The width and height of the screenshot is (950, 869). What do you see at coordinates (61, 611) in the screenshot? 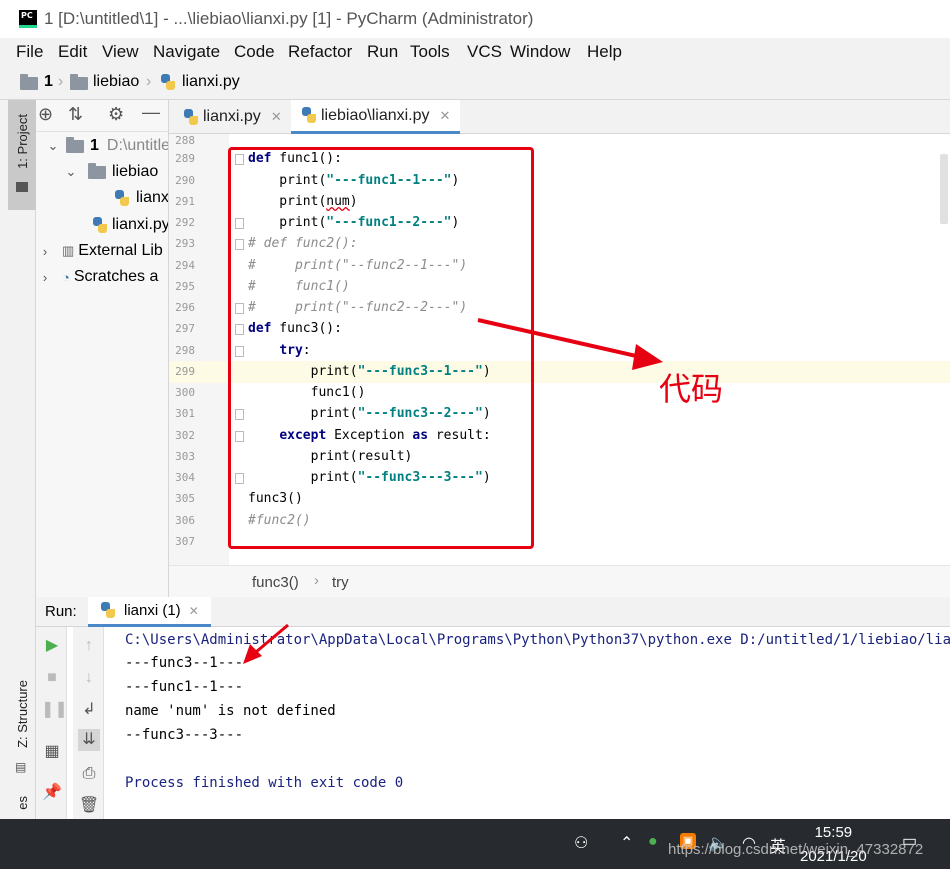
I see `run-label: Run:` at bounding box center [61, 611].